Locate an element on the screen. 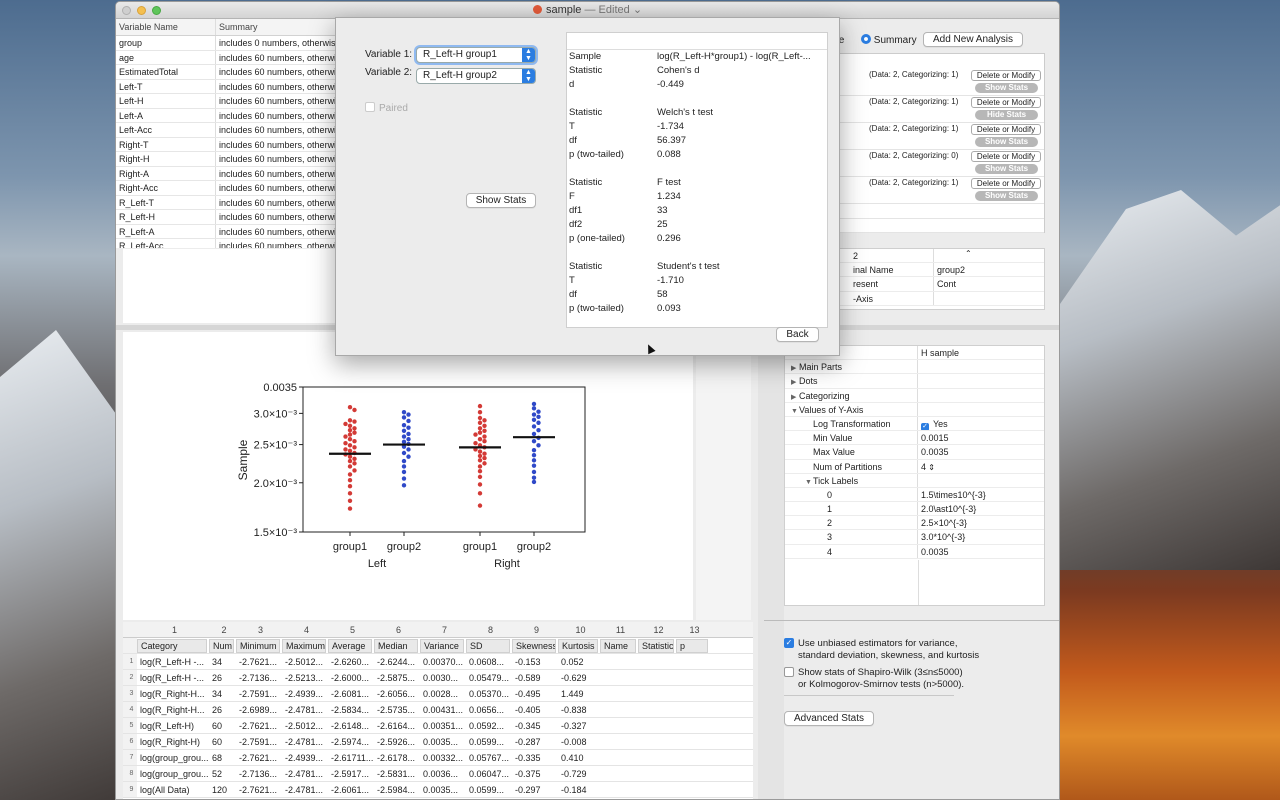 The image size is (1280, 800). grid-header-cell: Variance is located at coordinates (442, 646).